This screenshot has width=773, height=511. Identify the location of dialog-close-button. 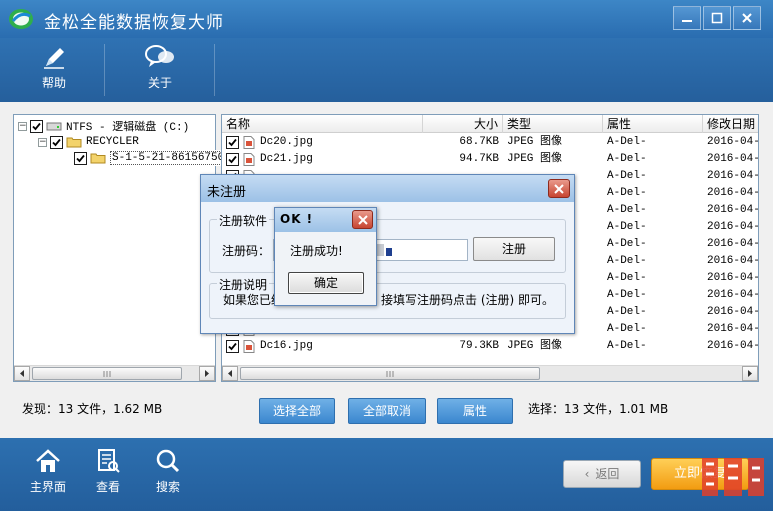
(559, 188).